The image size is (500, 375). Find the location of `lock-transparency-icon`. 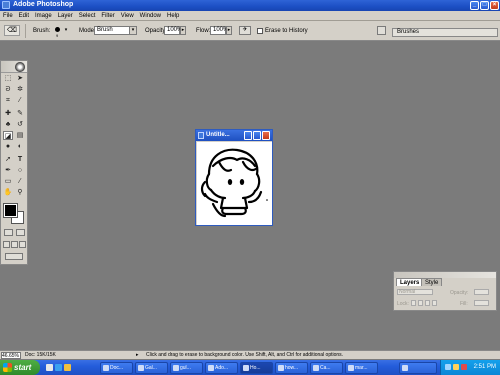

lock-transparency-icon is located at coordinates (413, 303).